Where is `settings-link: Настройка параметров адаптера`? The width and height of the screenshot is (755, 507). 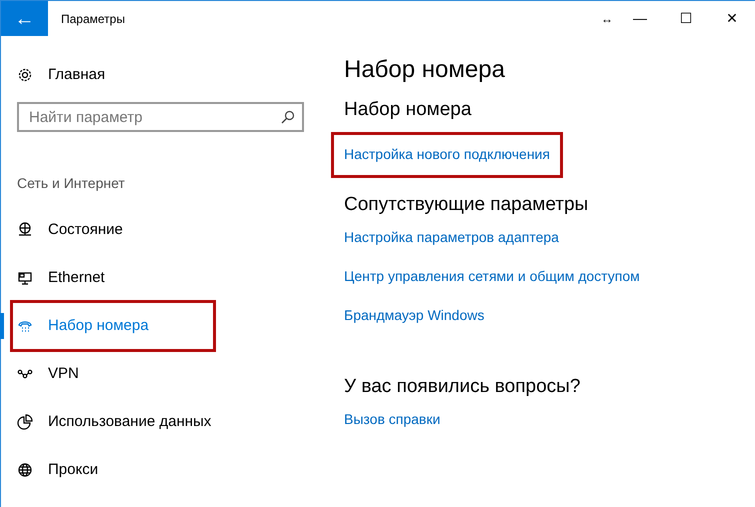 settings-link: Настройка параметров адаптера is located at coordinates (451, 237).